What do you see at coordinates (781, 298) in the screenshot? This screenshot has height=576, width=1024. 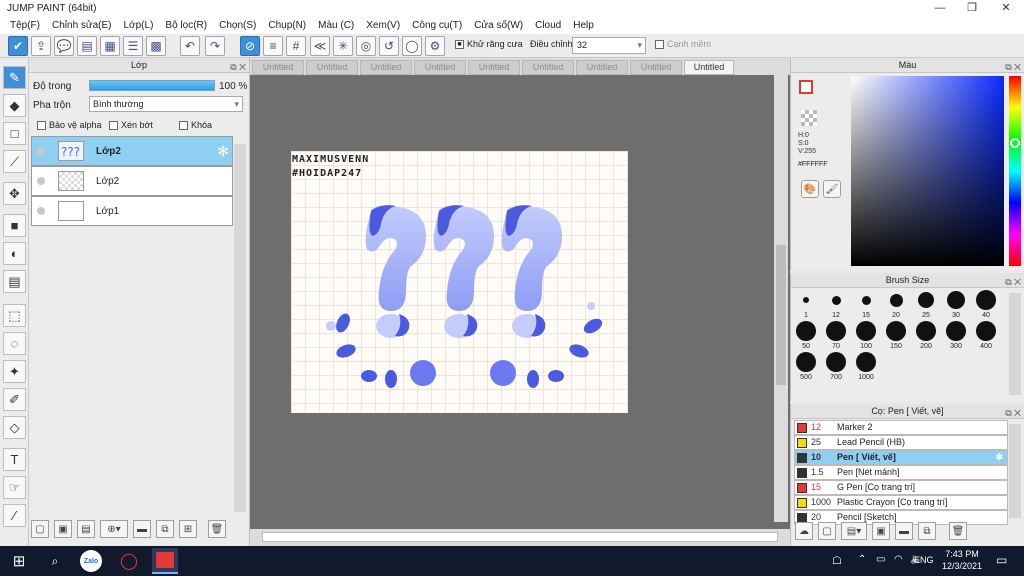 I see `canvas-vscrollbar` at bounding box center [781, 298].